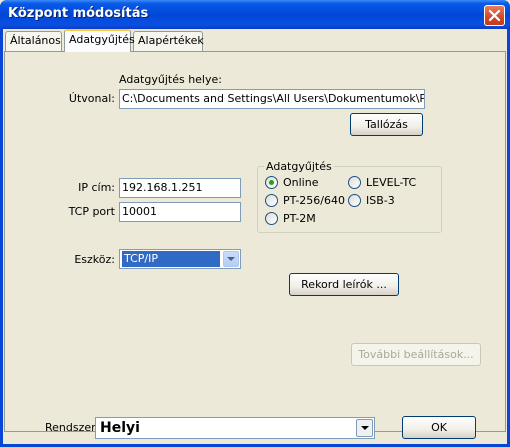 The width and height of the screenshot is (510, 447). I want to click on radio-online: Online, so click(291, 182).